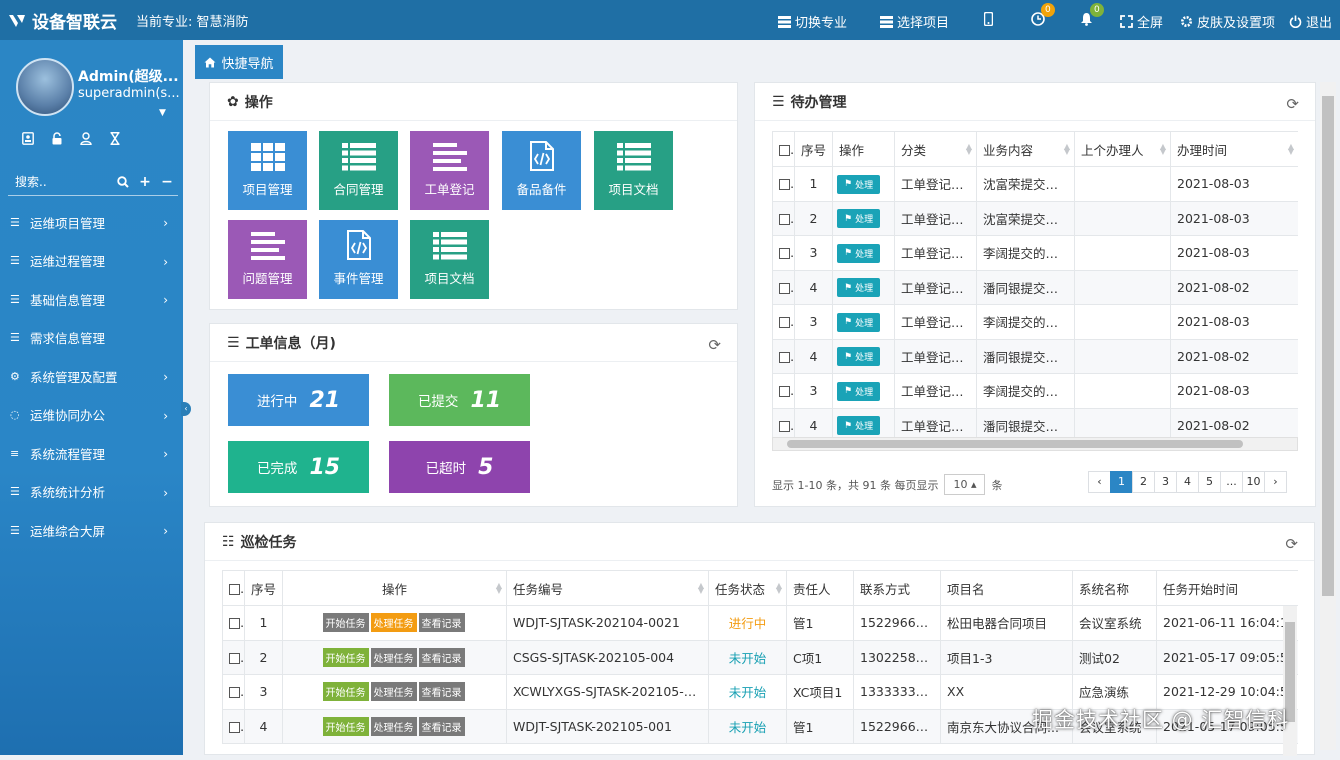  What do you see at coordinates (1143, 482) in the screenshot?
I see `page-button: 2` at bounding box center [1143, 482].